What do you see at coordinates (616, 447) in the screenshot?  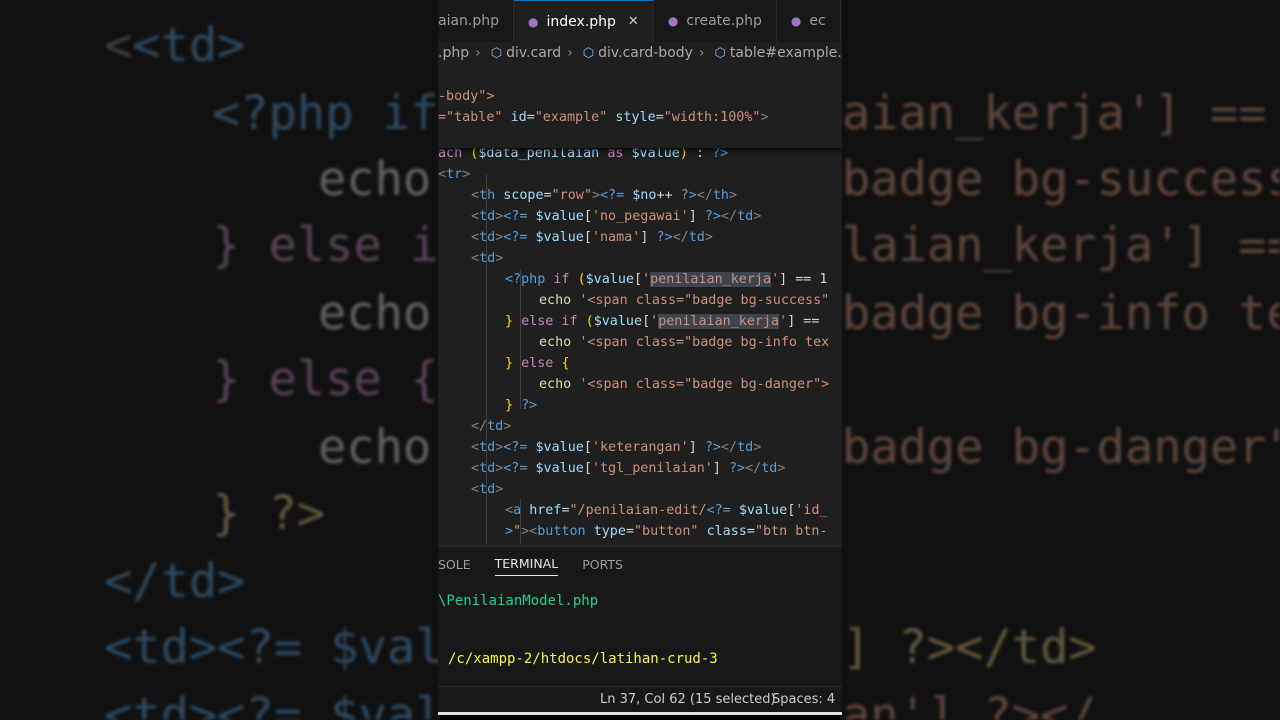 I see `code-line: <td><?= $value['keterangan'] ?></td>` at bounding box center [616, 447].